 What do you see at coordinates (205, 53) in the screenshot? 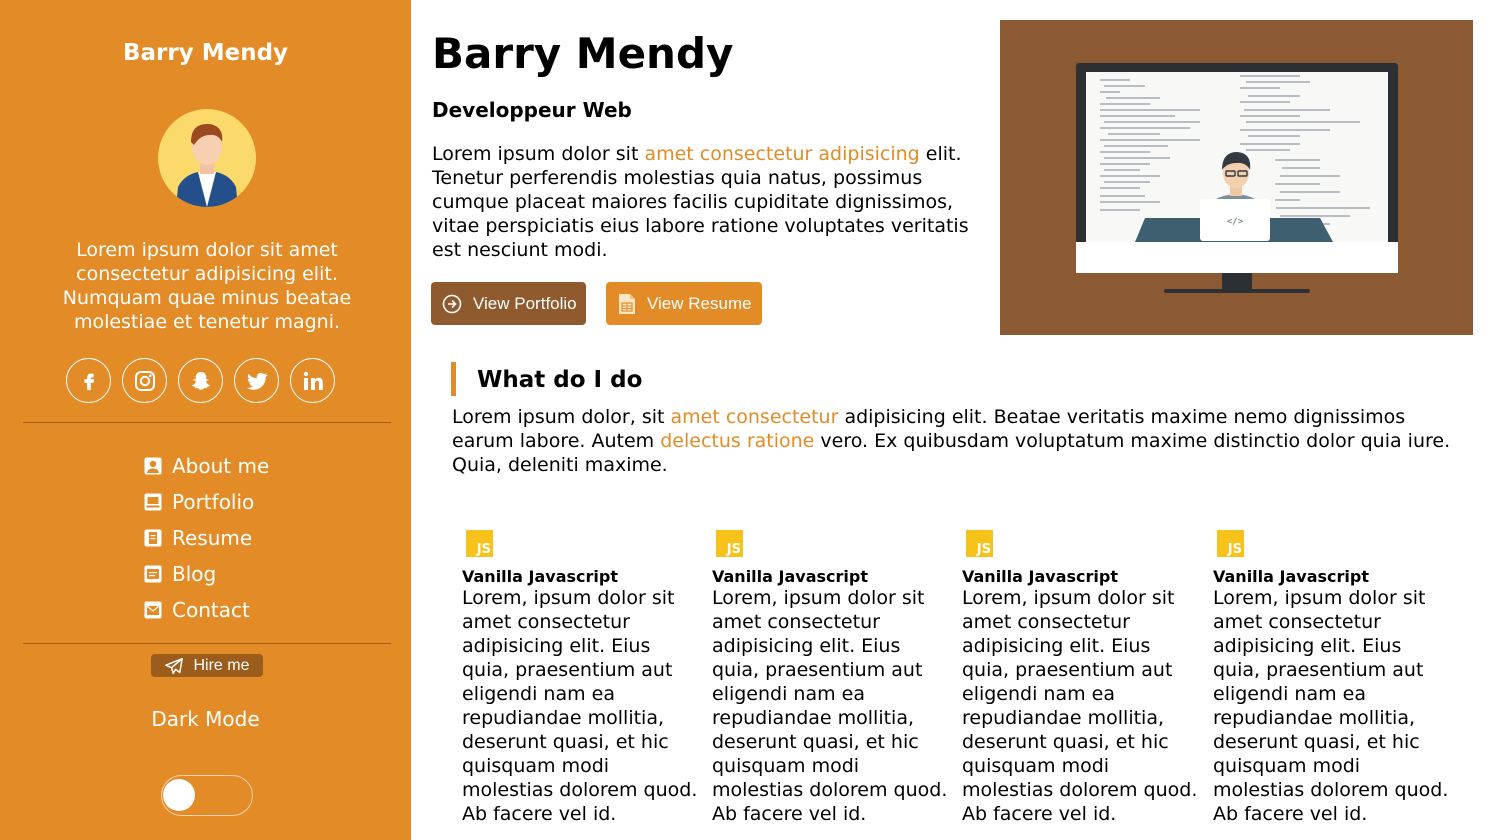
I see `sidebar-name: Barry Mendy` at bounding box center [205, 53].